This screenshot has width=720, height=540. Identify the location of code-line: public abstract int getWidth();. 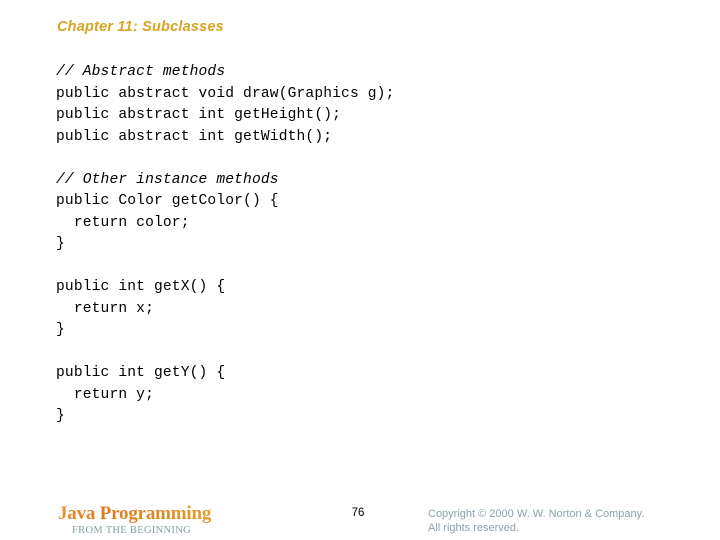
(194, 136).